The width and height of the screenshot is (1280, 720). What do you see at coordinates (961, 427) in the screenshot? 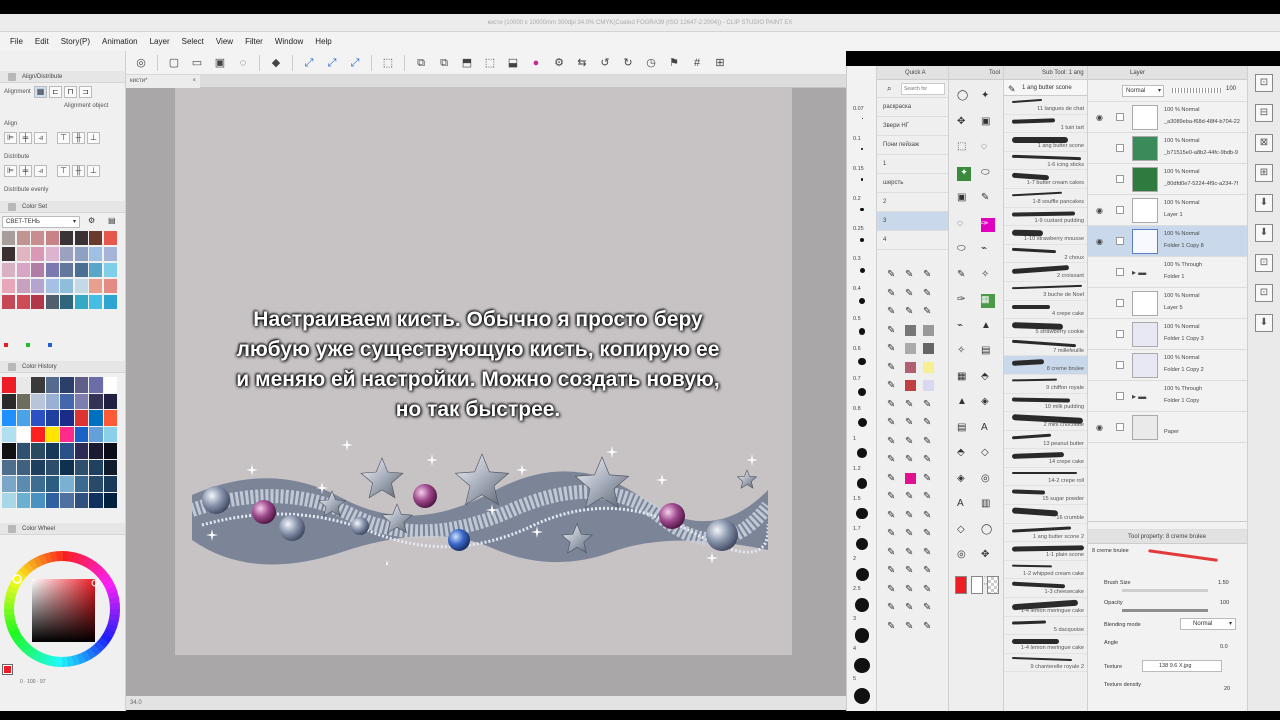
I see `tool-icon: ▤` at bounding box center [961, 427].